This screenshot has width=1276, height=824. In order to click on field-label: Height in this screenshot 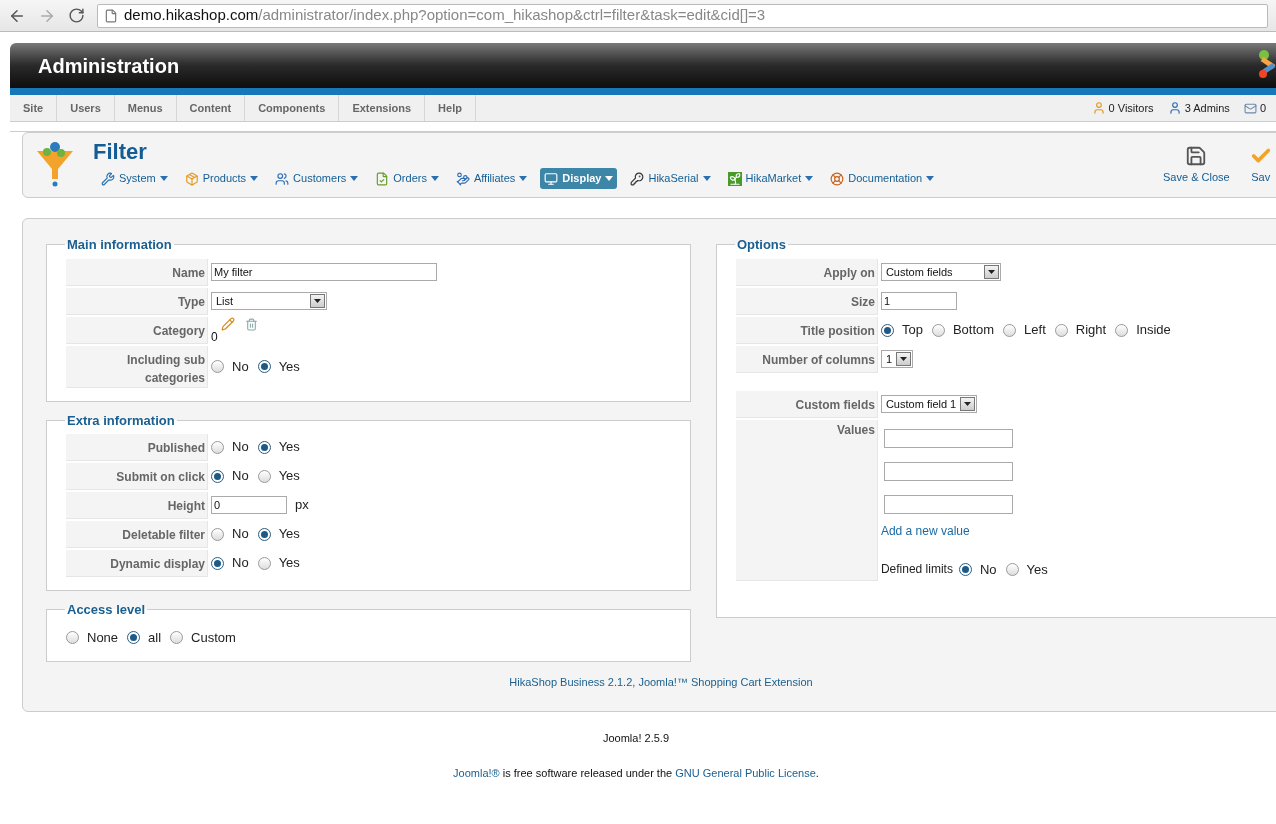, I will do `click(186, 506)`.